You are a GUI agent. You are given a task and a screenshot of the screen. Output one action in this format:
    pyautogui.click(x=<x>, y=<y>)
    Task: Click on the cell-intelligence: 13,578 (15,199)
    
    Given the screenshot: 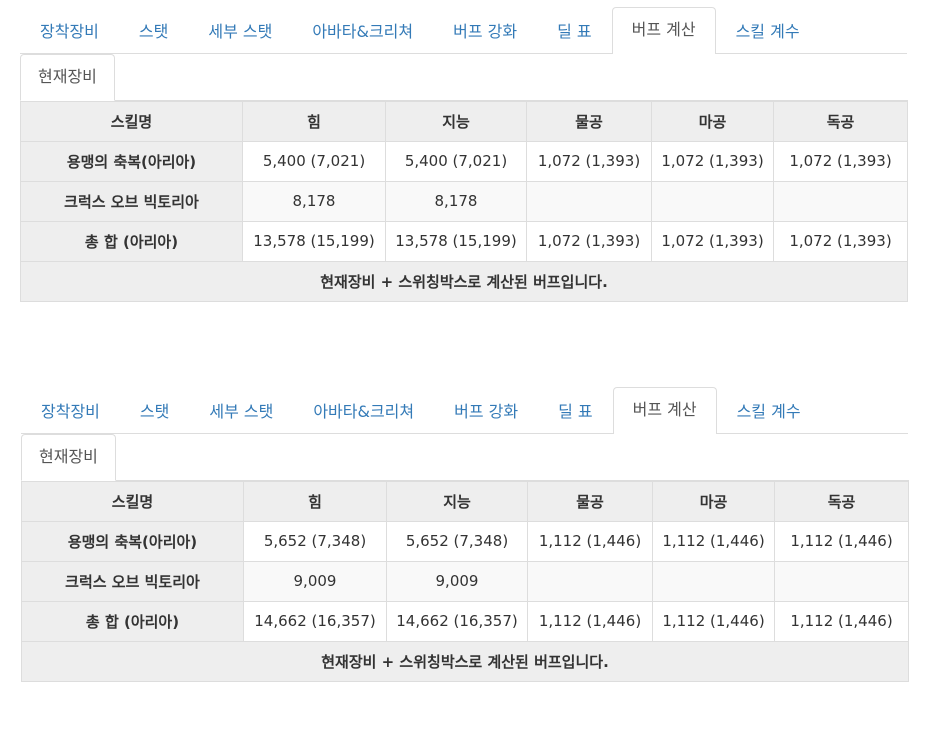 What is the action you would take?
    pyautogui.click(x=456, y=241)
    